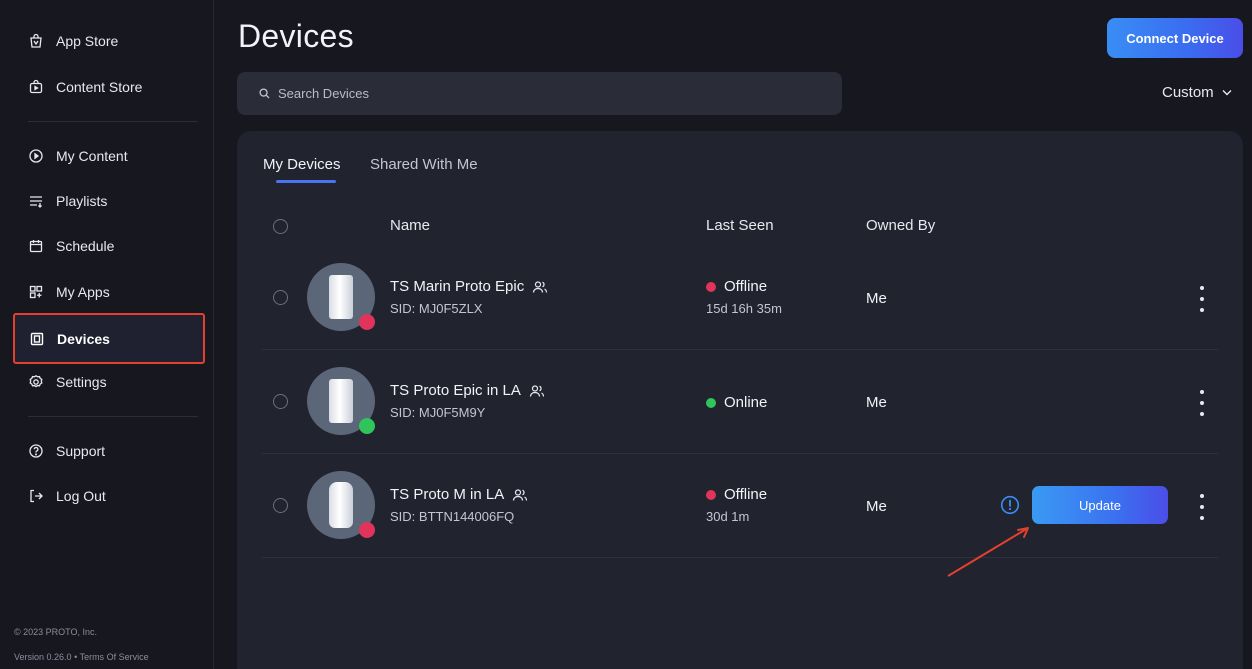 The width and height of the screenshot is (1252, 669). I want to click on sidebar-item-content-store: Content Store, so click(109, 87).